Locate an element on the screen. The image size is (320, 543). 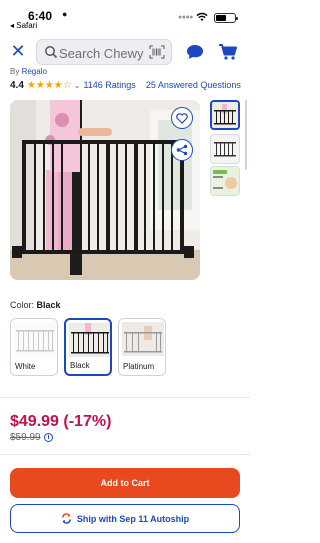
was-price: $59.99 is located at coordinates (25, 437).